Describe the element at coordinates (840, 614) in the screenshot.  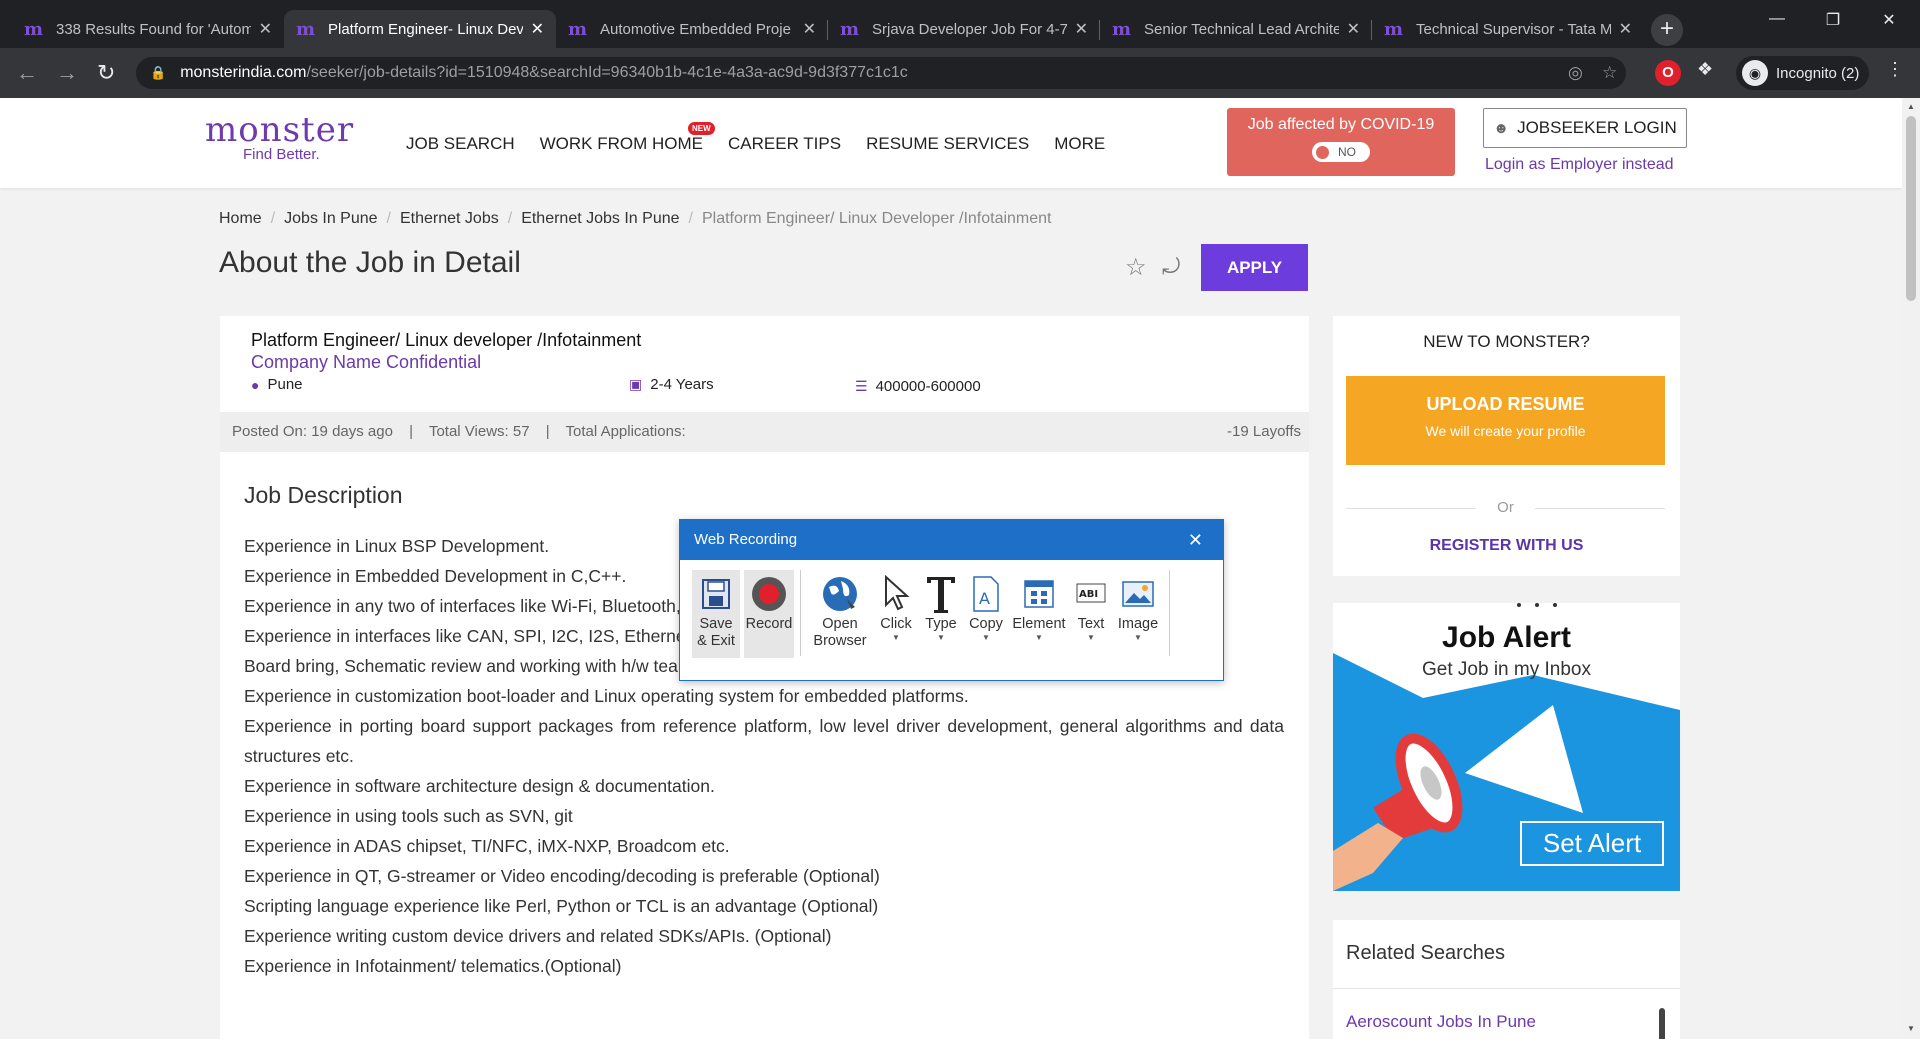
I see `open-browser-button: Open Browser` at that location.